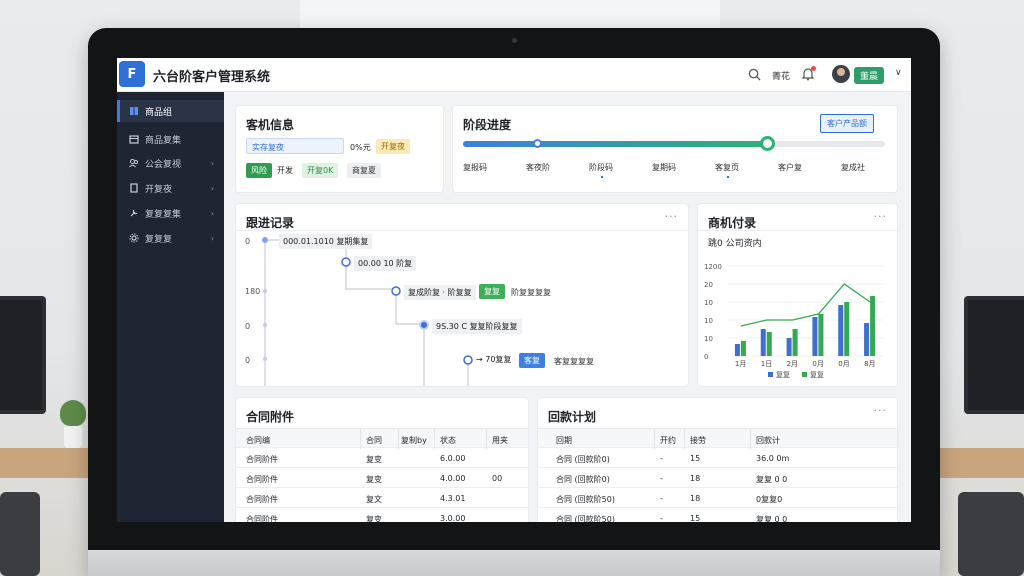  I want to click on table-header-cell: 回款计, so click(768, 440).